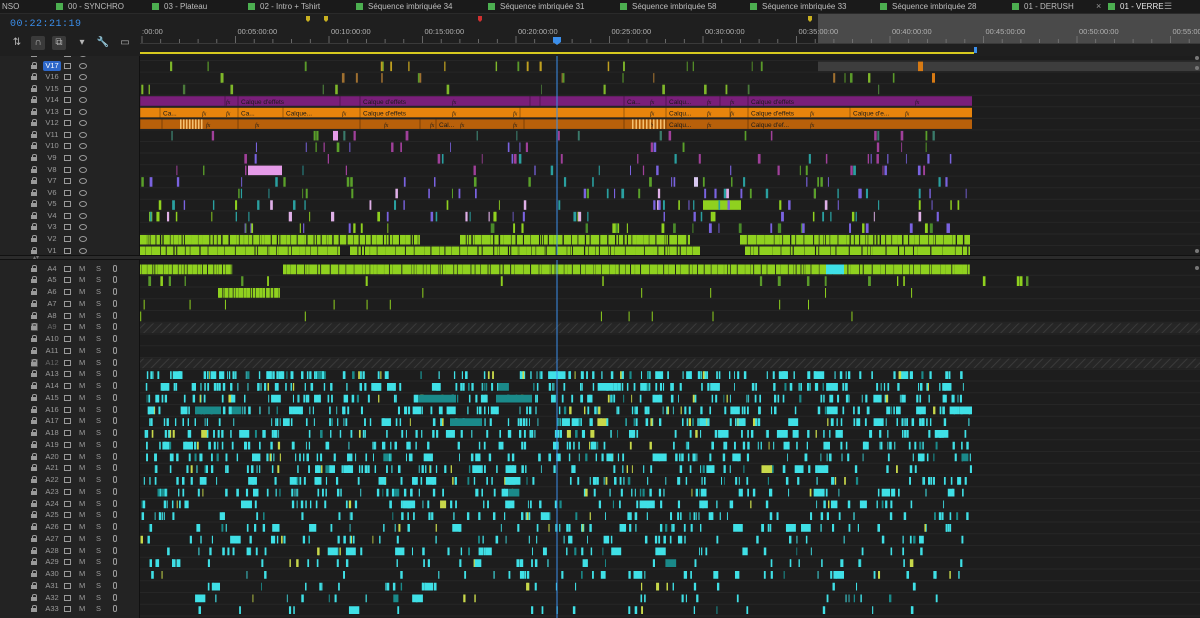 The height and width of the screenshot is (618, 1200). Describe the element at coordinates (82, 562) in the screenshot. I see `mute-button: M` at that location.